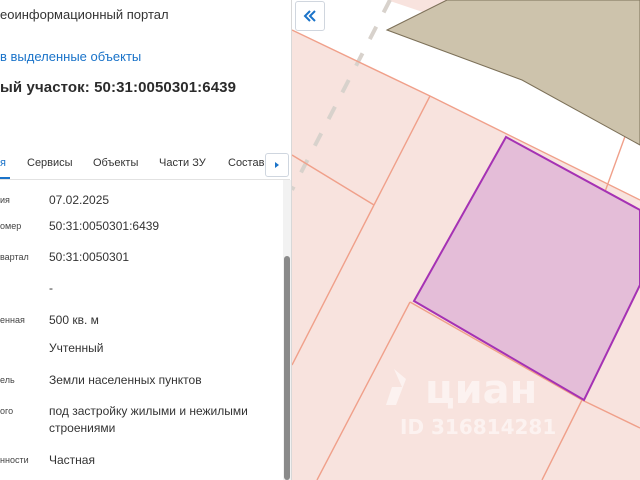 The height and width of the screenshot is (480, 640). What do you see at coordinates (84, 14) in the screenshot?
I see `portal-title: еоинформационный портал` at bounding box center [84, 14].